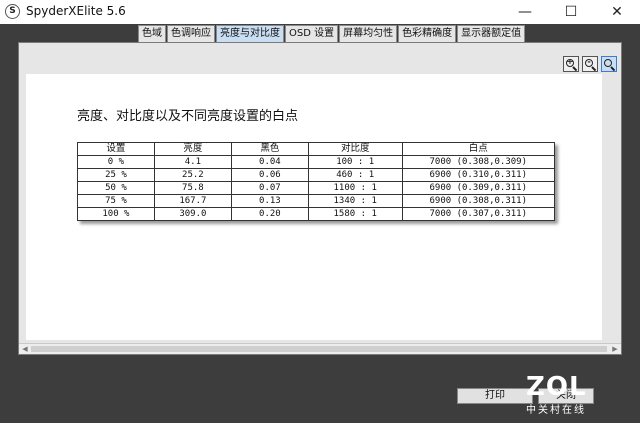 This screenshot has width=640, height=423. Describe the element at coordinates (188, 116) in the screenshot. I see `report-title: 亮度、对比度以及不同亮度设置的白点` at that location.